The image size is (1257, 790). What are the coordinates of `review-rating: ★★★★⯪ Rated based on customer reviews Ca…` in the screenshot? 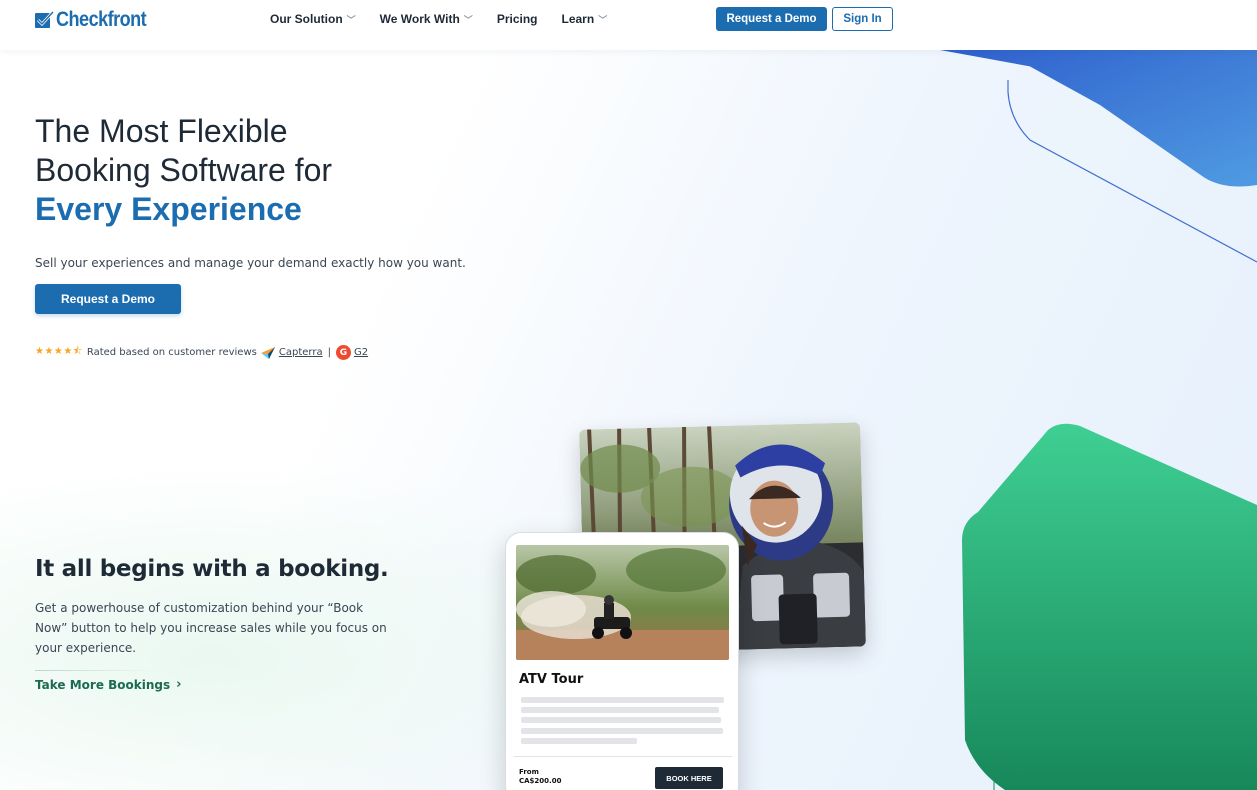 It's located at (201, 352).